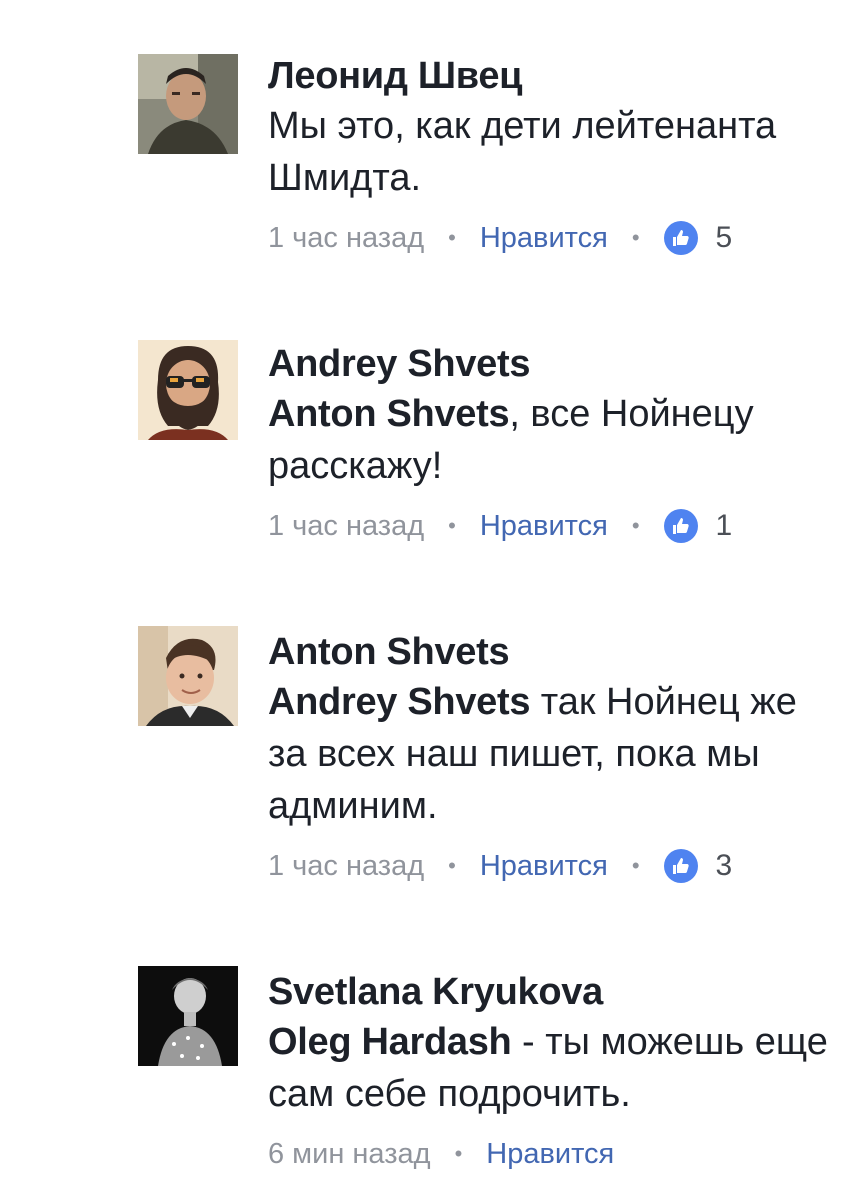  I want to click on cartoon-avatar-bearded-man-sunglasses-icon, so click(188, 390).